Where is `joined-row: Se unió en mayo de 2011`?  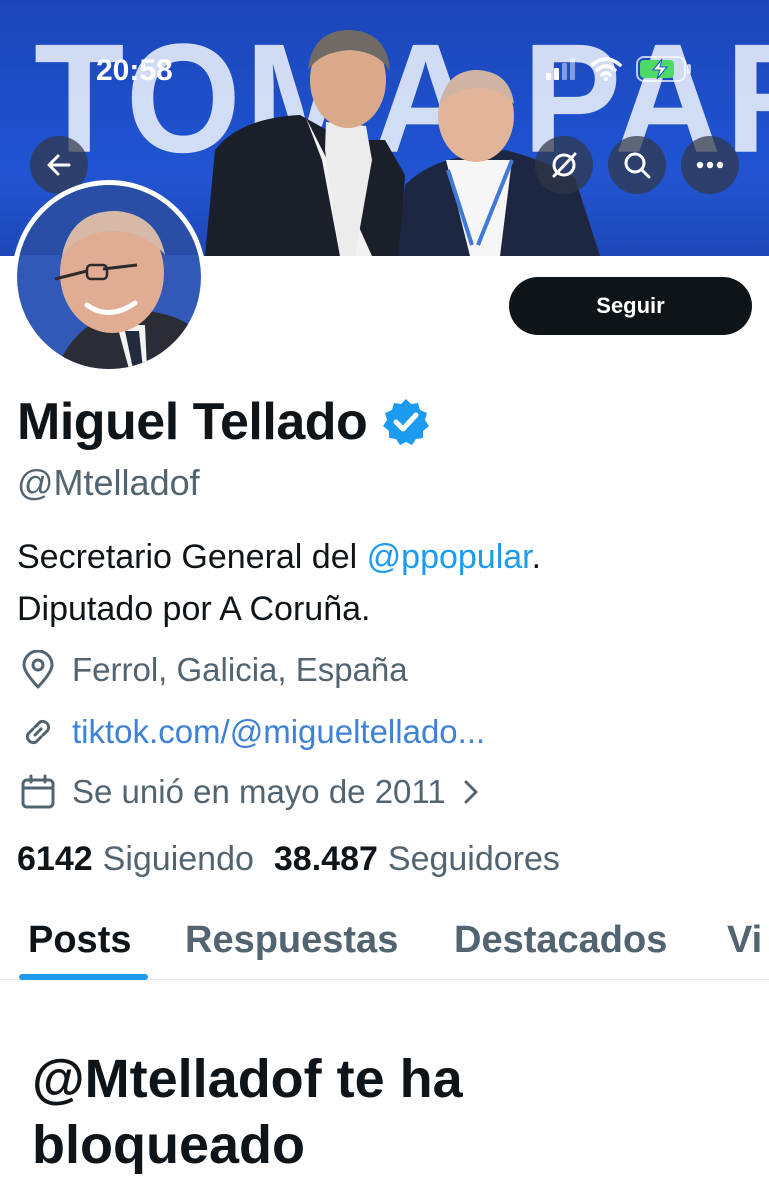
joined-row: Se unió en mayo de 2011 is located at coordinates (250, 792).